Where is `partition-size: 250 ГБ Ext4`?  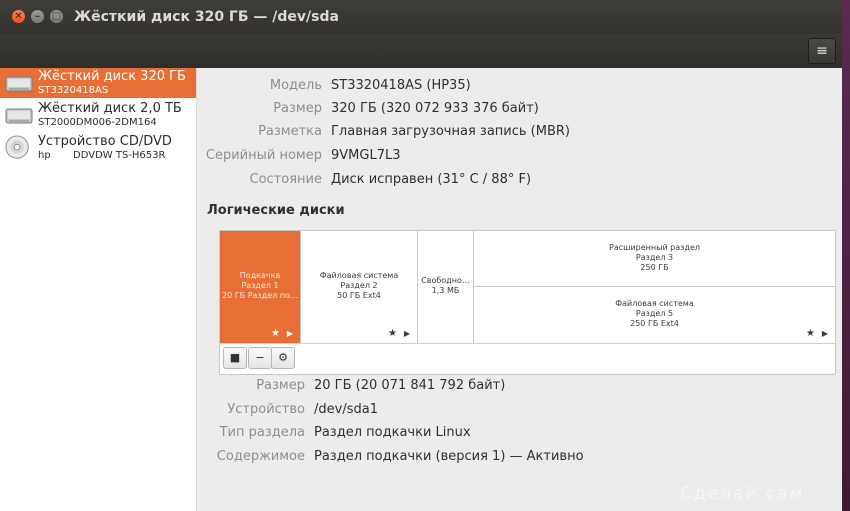
partition-size: 250 ГБ Ext4 is located at coordinates (654, 323).